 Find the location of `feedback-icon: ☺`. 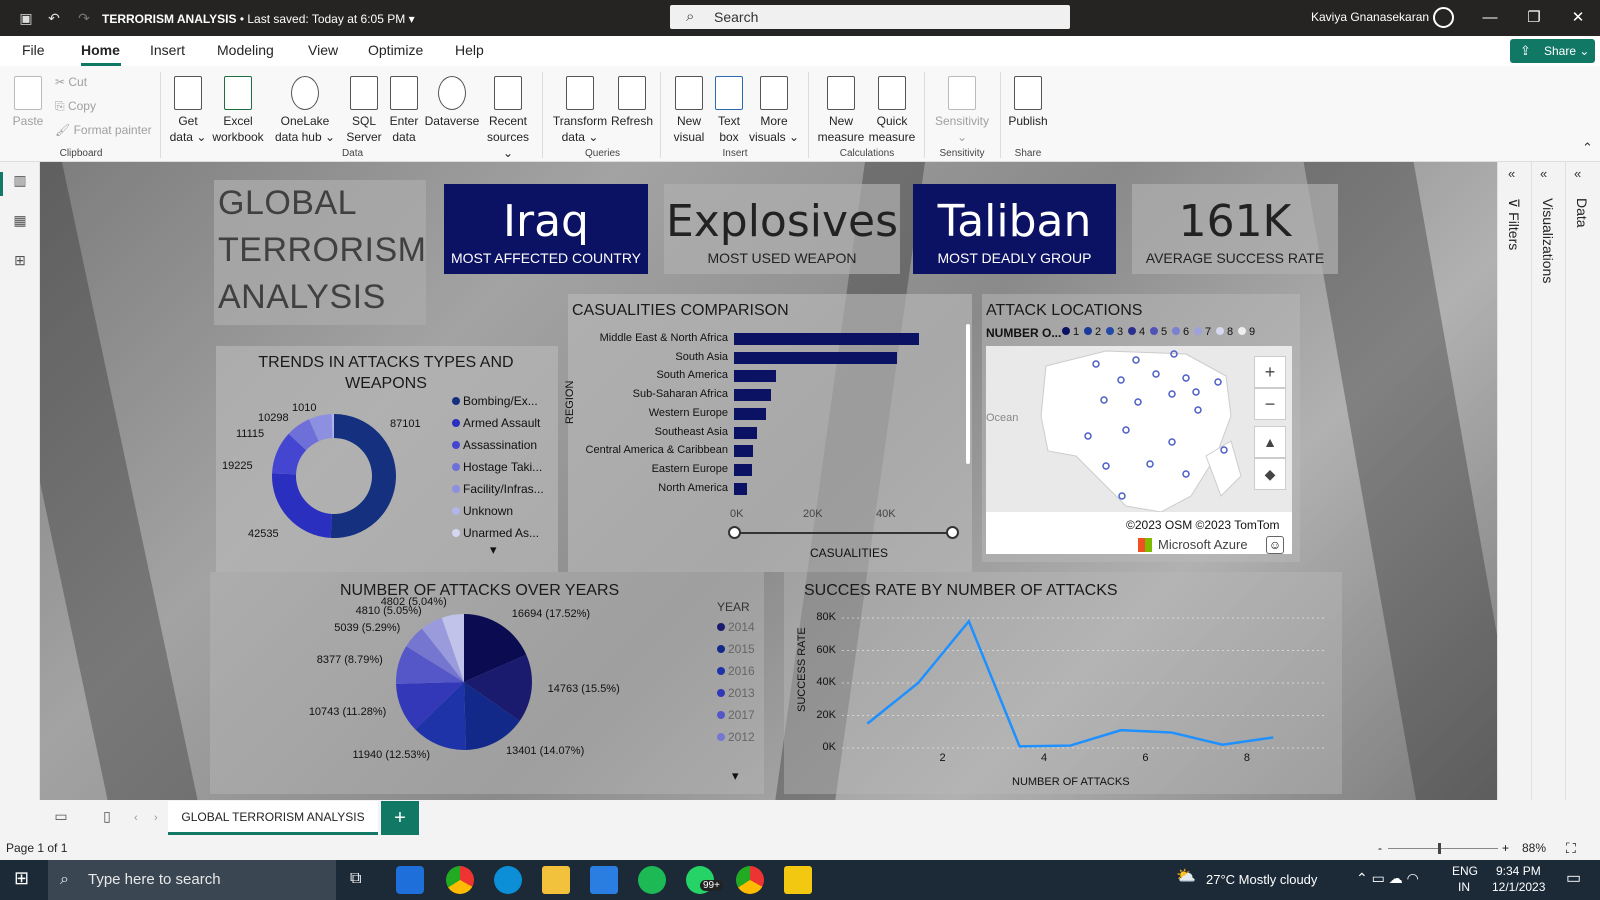

feedback-icon: ☺ is located at coordinates (1275, 545).